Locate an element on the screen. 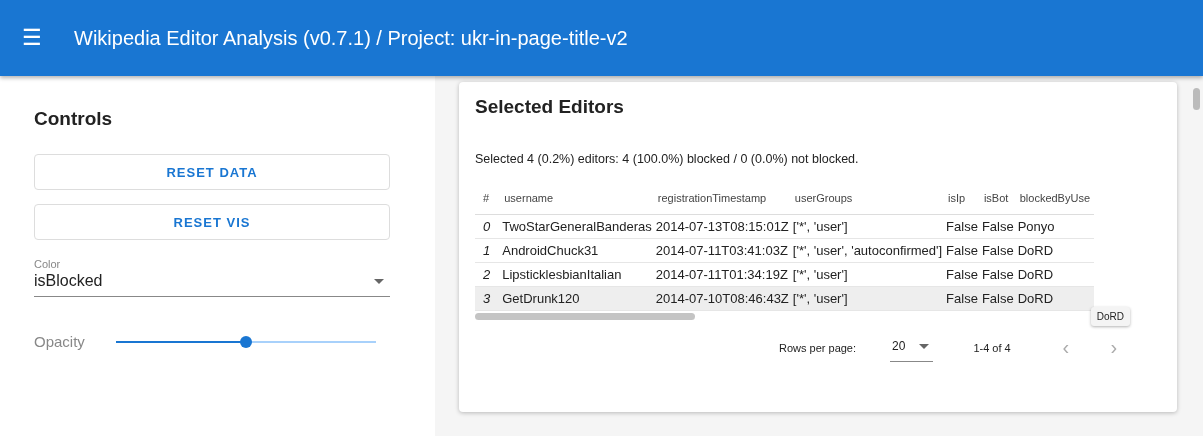 Image resolution: width=1203 pixels, height=436 pixels. table-cell: 1 is located at coordinates (488, 250).